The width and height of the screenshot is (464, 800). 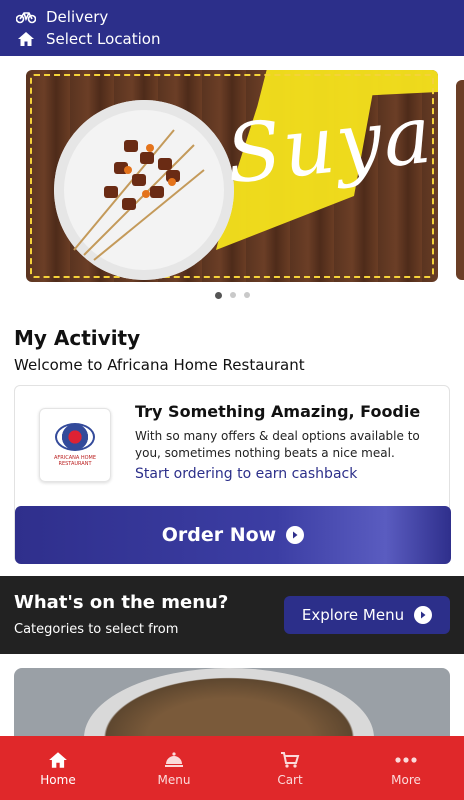 I want to click on cloche-icon, so click(x=174, y=760).